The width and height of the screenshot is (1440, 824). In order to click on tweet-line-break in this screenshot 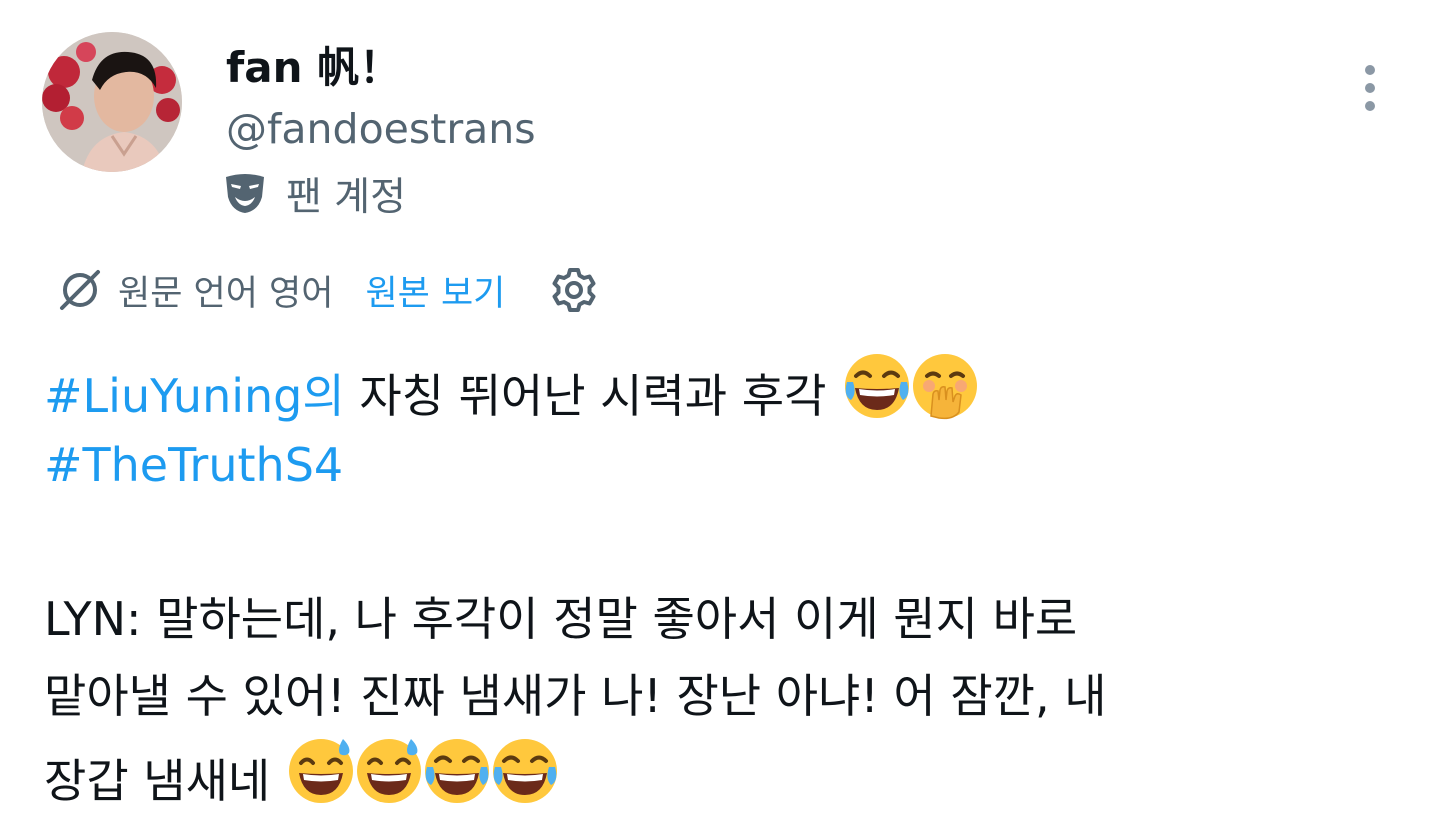, I will do `click(729, 542)`.